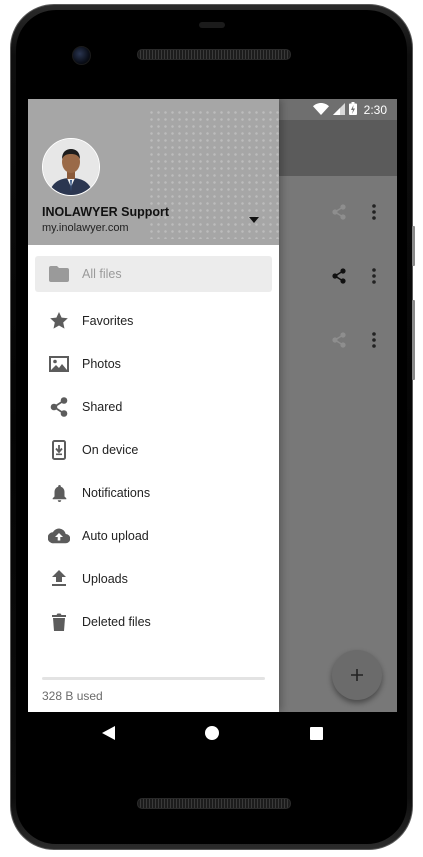  Describe the element at coordinates (85, 228) in the screenshot. I see `account-server: my.inolawyer.com` at that location.